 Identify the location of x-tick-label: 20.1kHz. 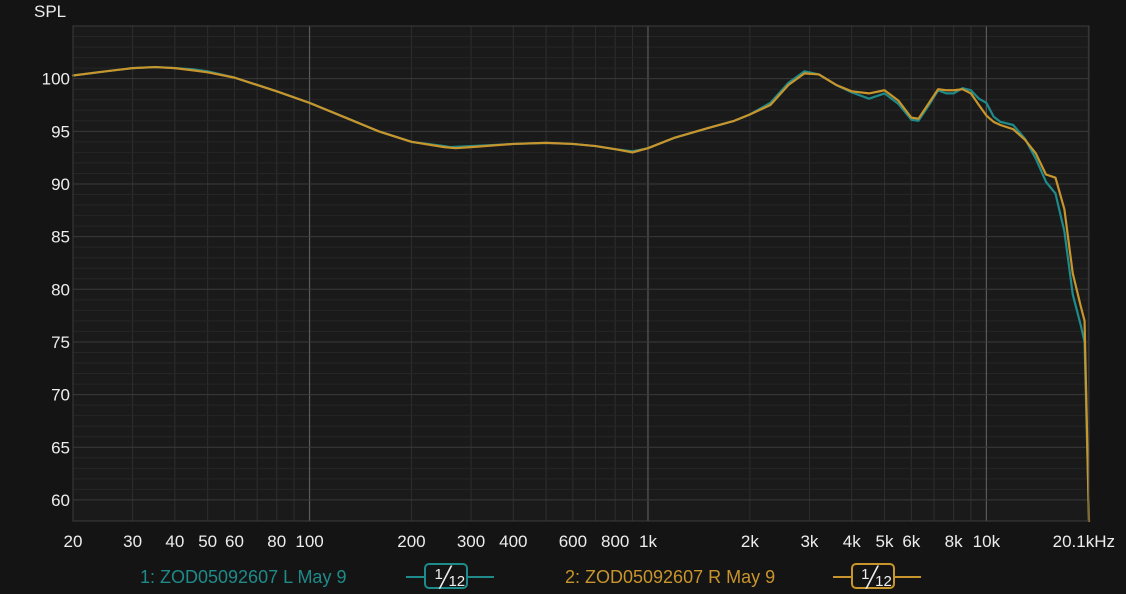
(1084, 541).